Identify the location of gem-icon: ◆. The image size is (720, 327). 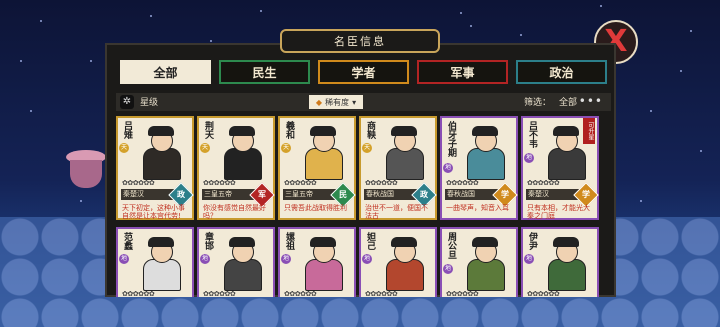
(319, 102).